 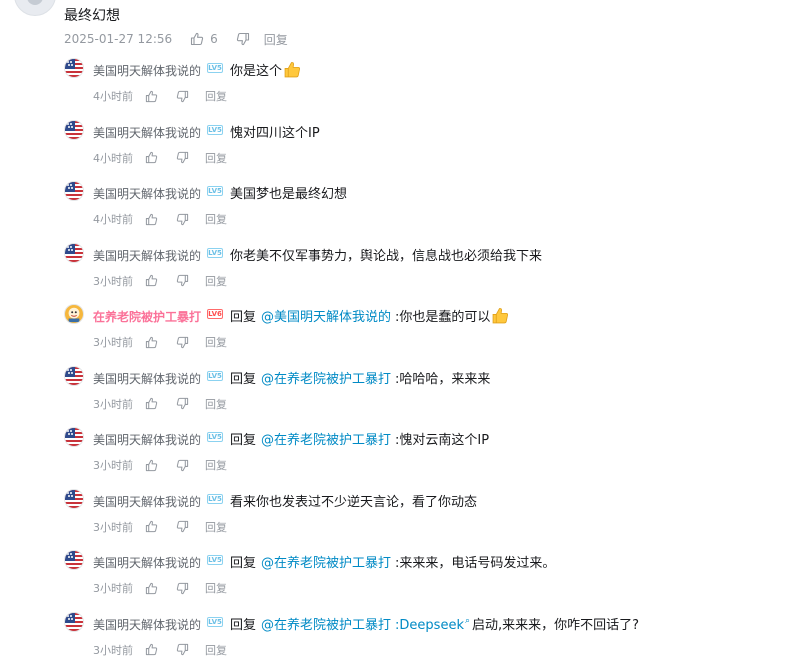 I want to click on reply-text: :你也是蠢的可以, so click(x=442, y=317).